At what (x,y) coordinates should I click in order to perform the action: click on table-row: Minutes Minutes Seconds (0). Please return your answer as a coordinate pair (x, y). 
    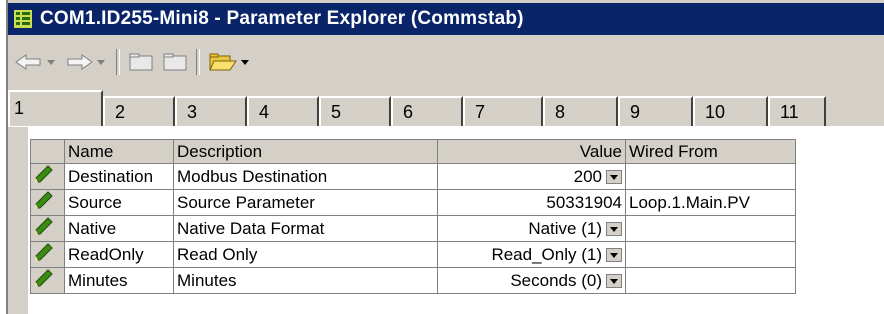
    Looking at the image, I should click on (413, 280).